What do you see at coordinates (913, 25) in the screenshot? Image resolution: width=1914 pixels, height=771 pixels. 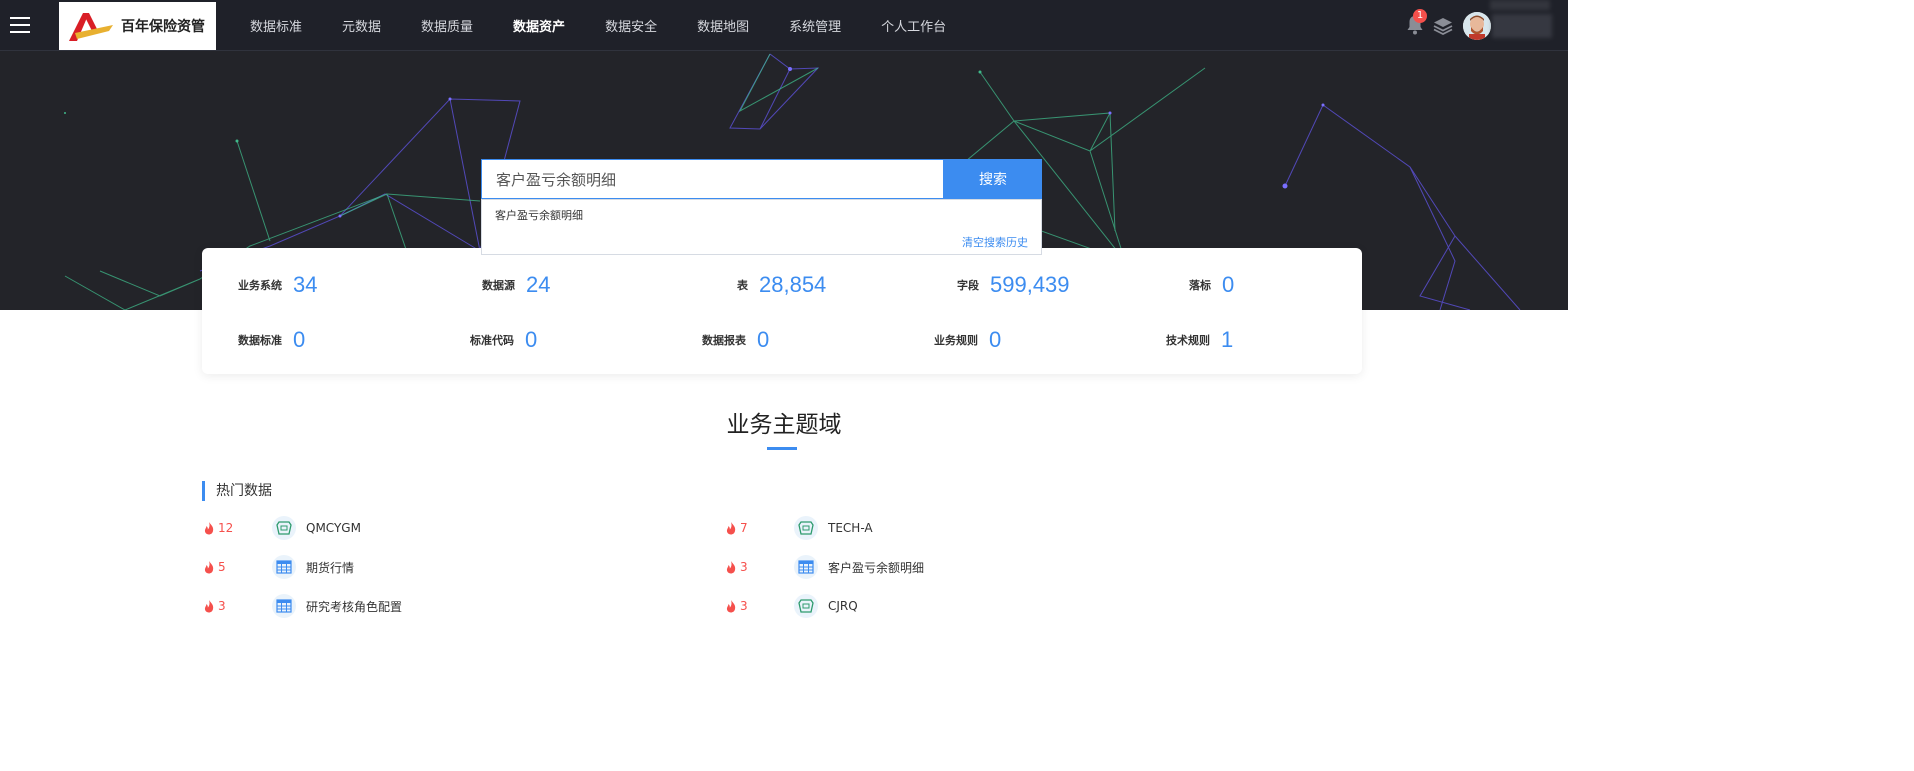 I see `menu-item-personal-workbench: 个人工作台` at bounding box center [913, 25].